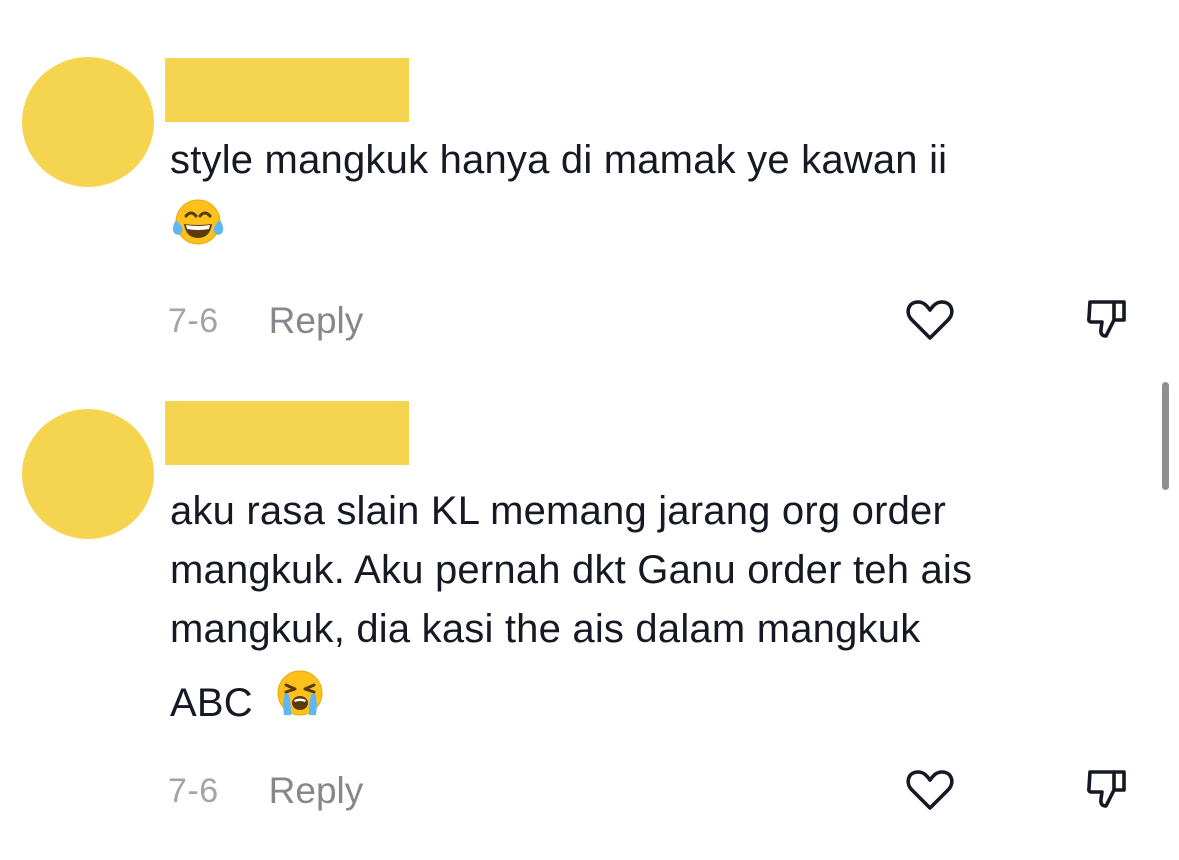  What do you see at coordinates (660, 705) in the screenshot?
I see `comment-emoji-line: ABC` at bounding box center [660, 705].